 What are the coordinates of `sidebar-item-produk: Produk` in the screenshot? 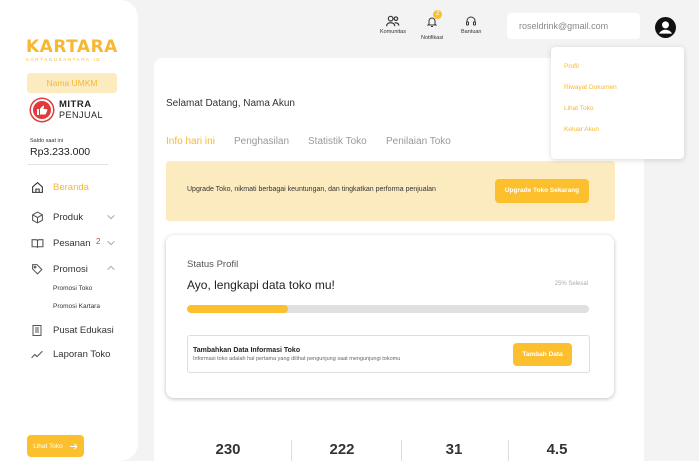 It's located at (56, 217).